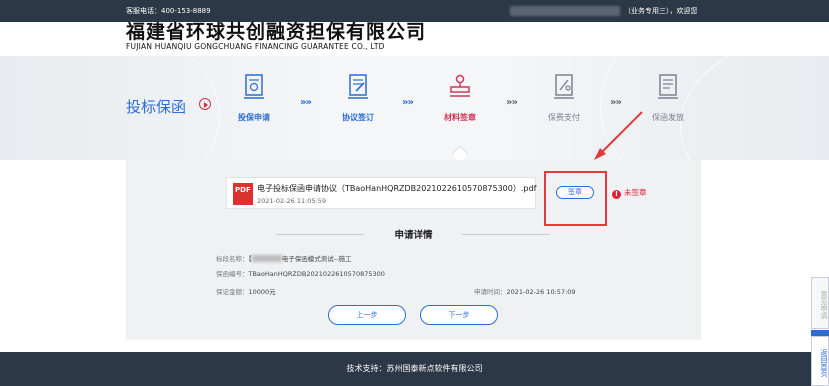 The width and height of the screenshot is (829, 386). Describe the element at coordinates (668, 86) in the screenshot. I see `issue-icon` at that location.